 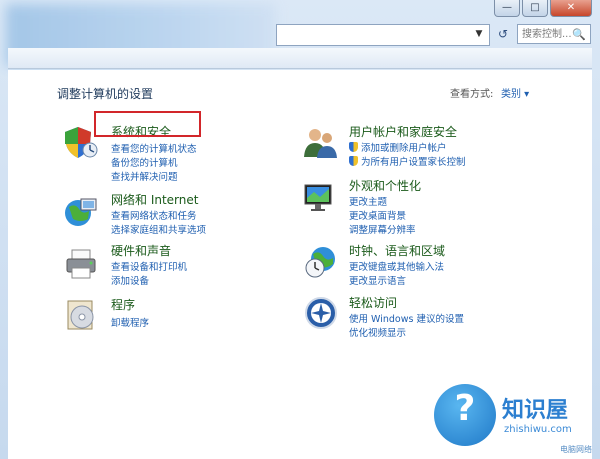 I want to click on clock-globe-icon, so click(x=321, y=262).